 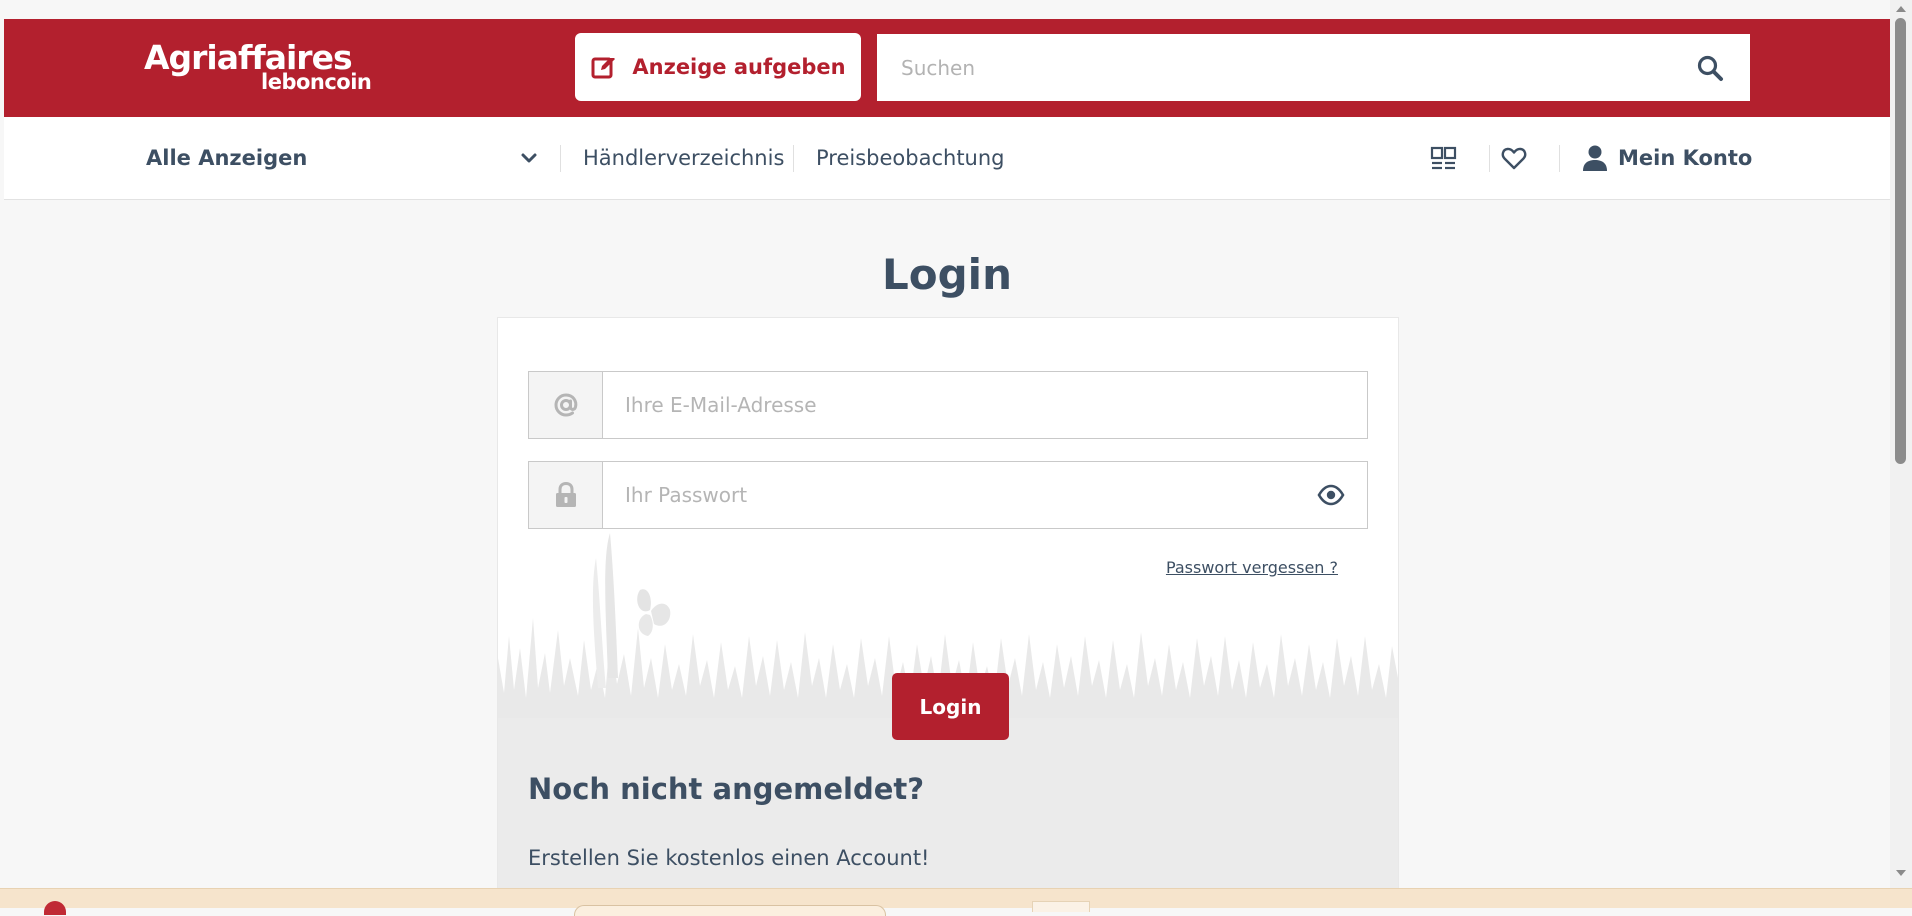 What do you see at coordinates (1685, 158) in the screenshot?
I see `my-account-label: Mein Konto` at bounding box center [1685, 158].